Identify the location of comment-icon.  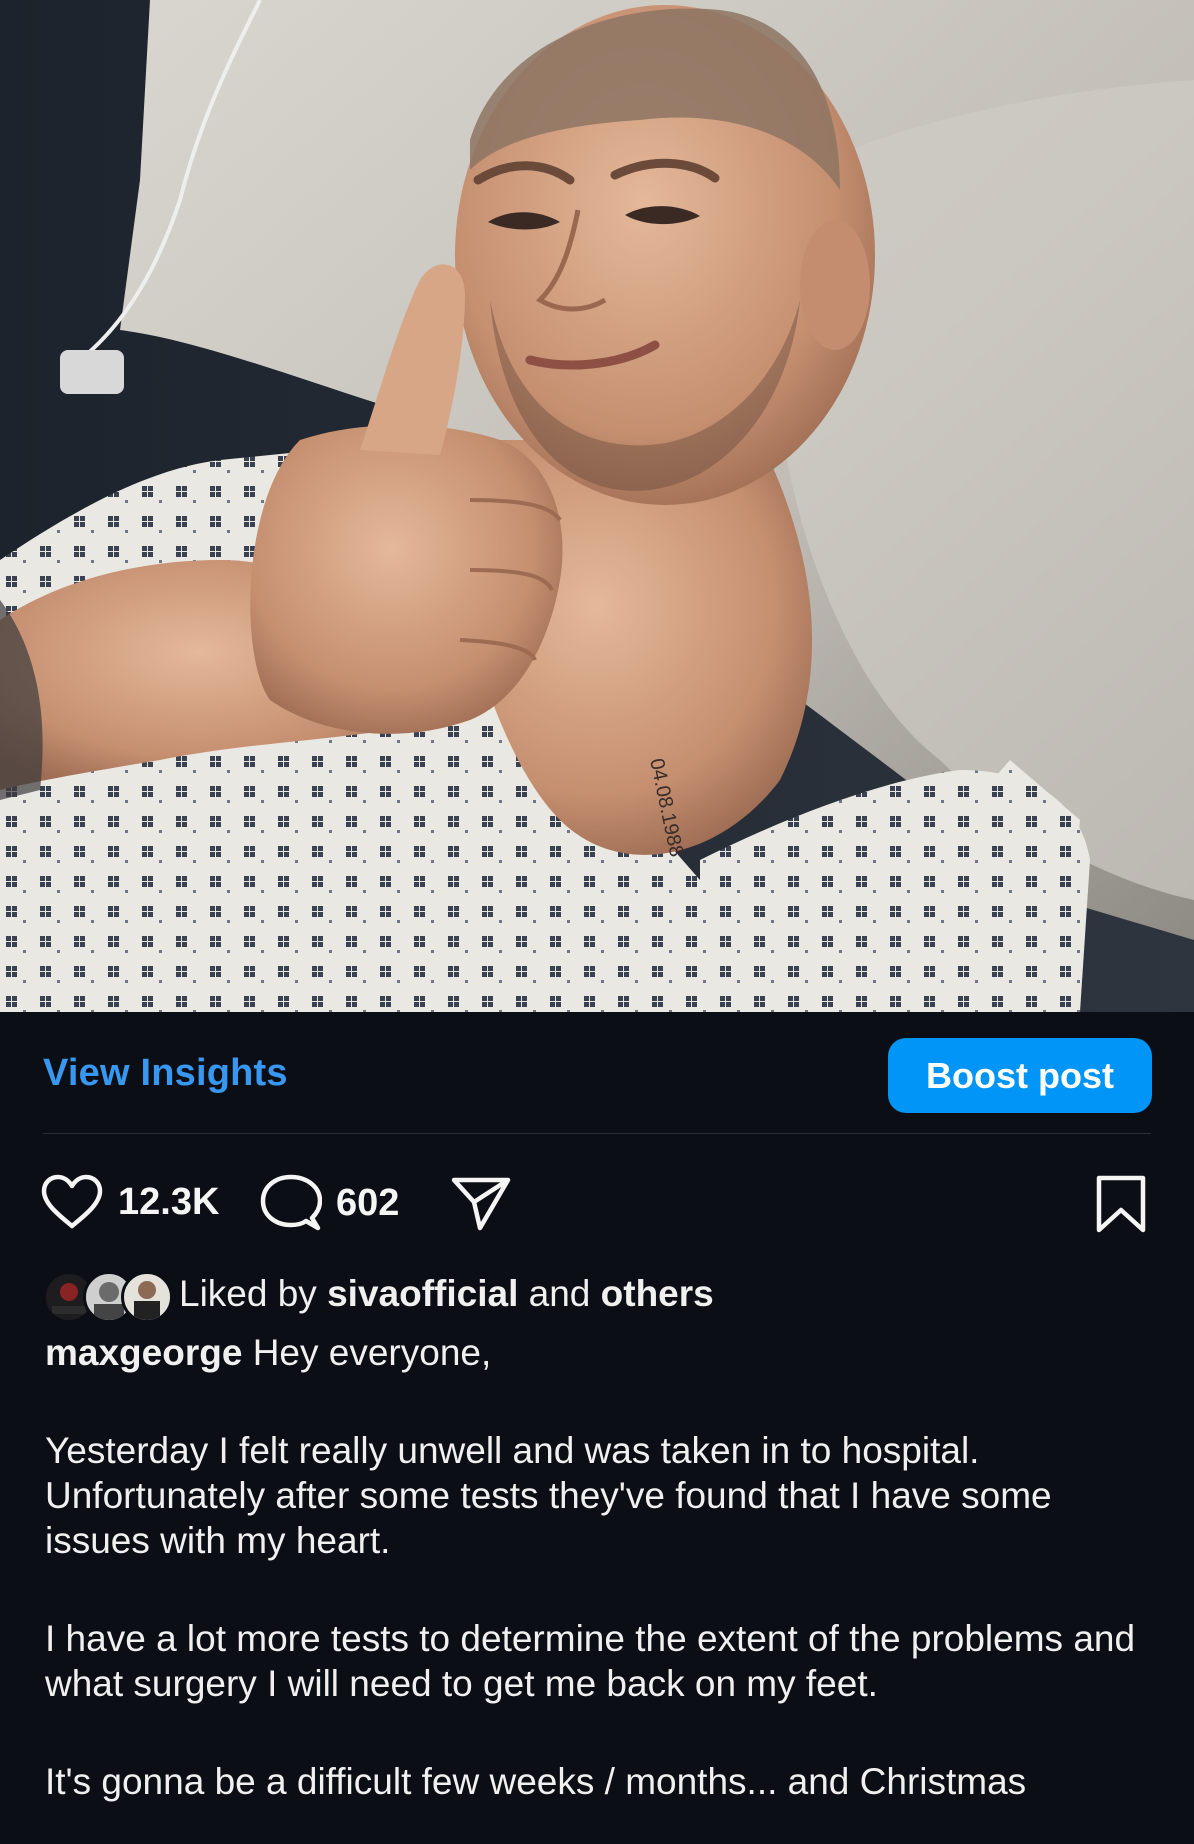
(291, 1202).